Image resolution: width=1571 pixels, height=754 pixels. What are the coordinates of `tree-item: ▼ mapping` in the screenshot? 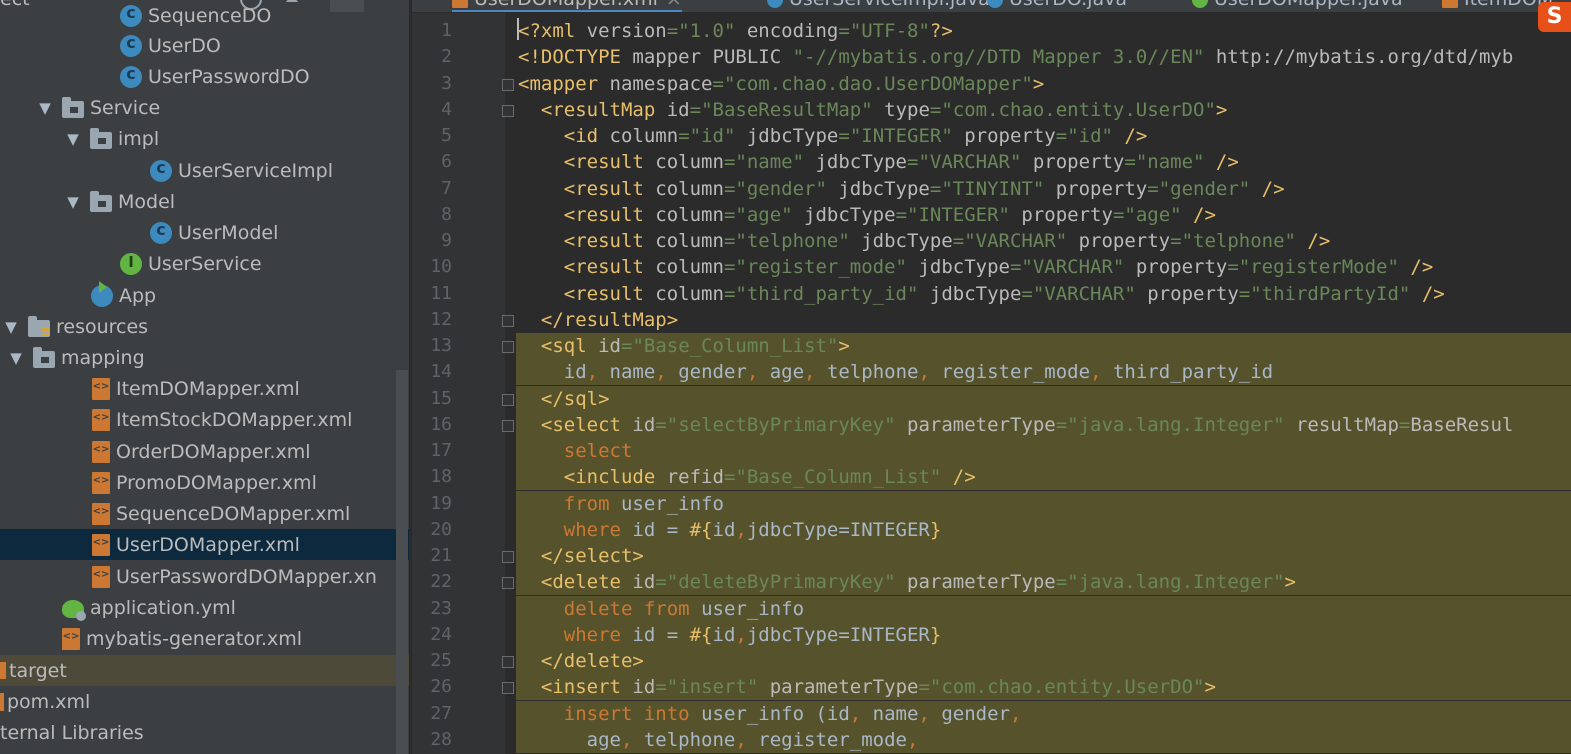 It's located at (205, 357).